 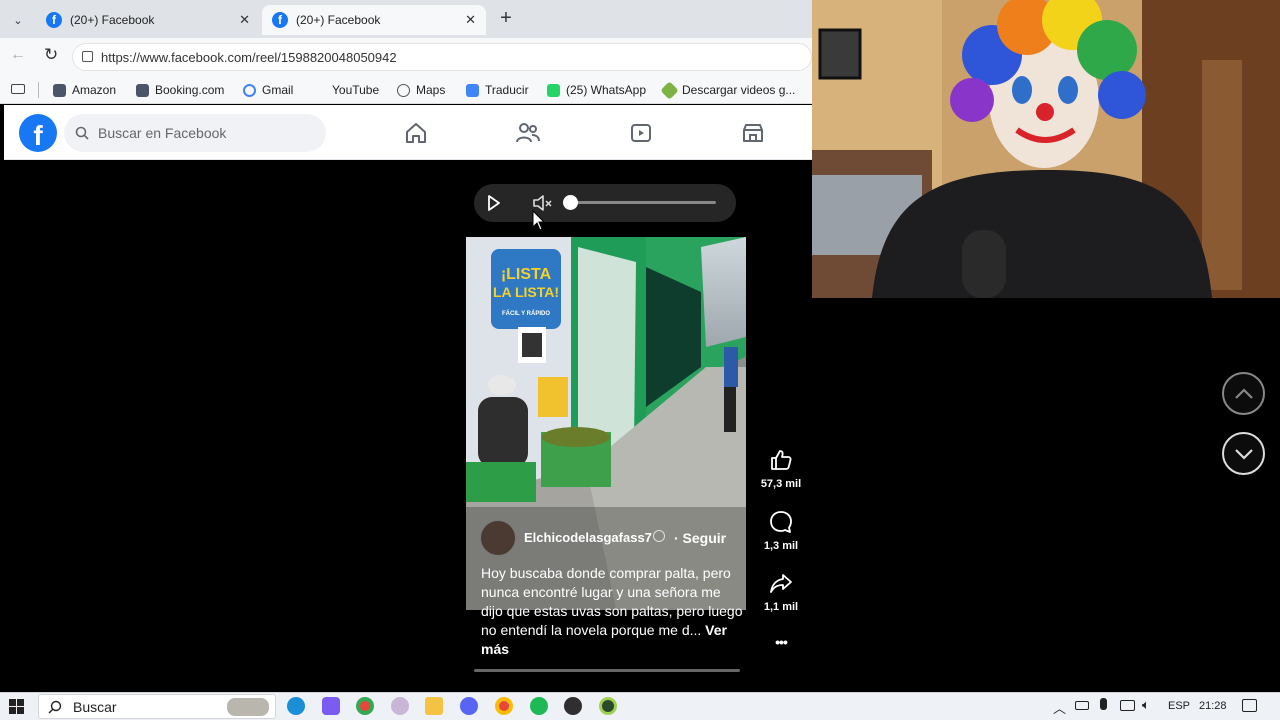 I want to click on play-icon, so click(x=494, y=203).